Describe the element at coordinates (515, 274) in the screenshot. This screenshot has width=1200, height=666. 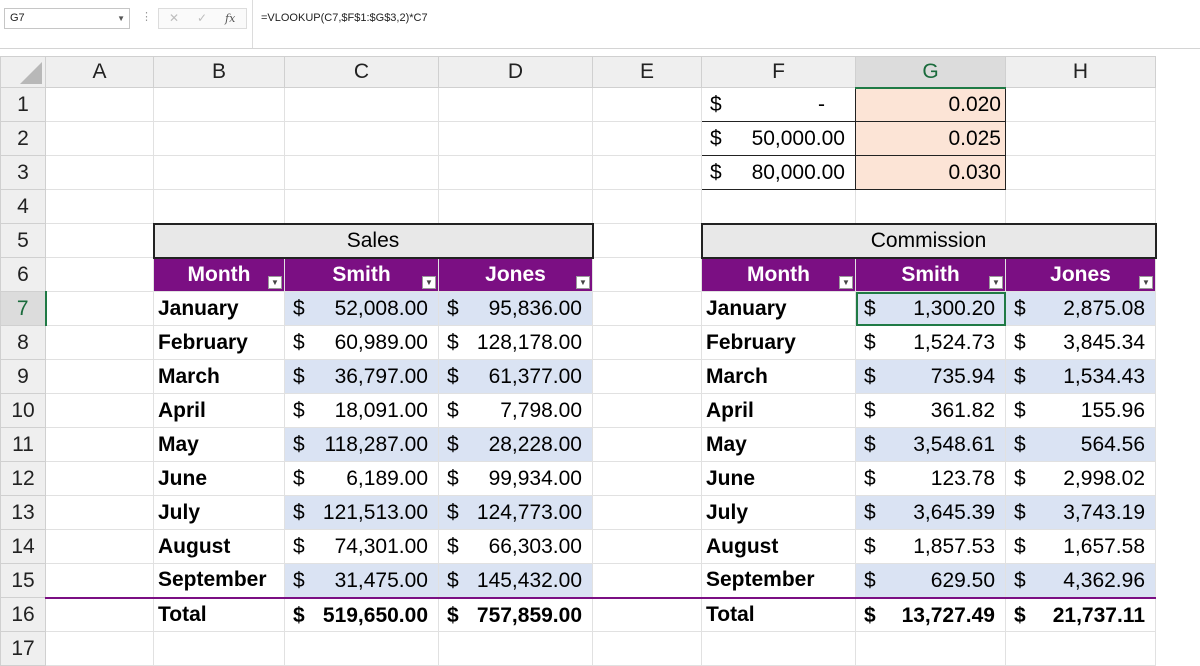
I see `sales-header-jones: Jones ▼` at that location.